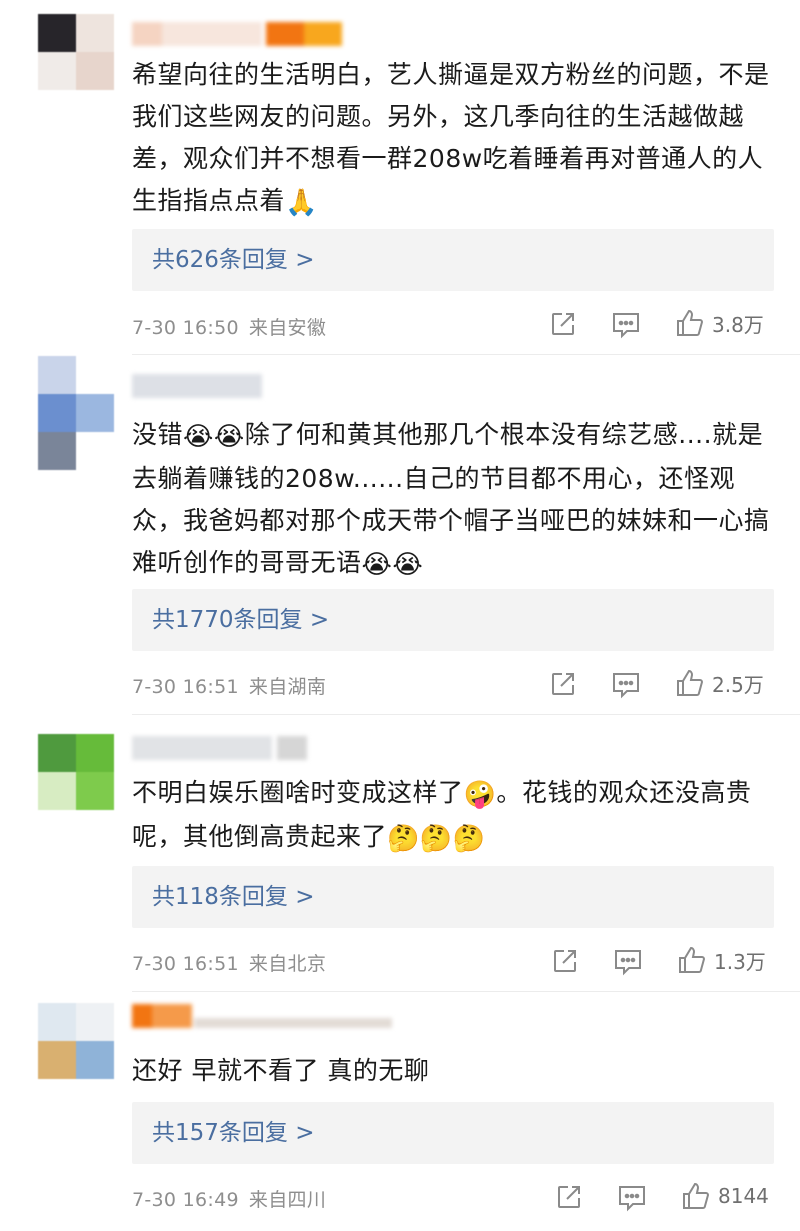 This screenshot has width=800, height=1231. I want to click on comment-meta: 7-30 16:49 来自四川, so click(229, 1198).